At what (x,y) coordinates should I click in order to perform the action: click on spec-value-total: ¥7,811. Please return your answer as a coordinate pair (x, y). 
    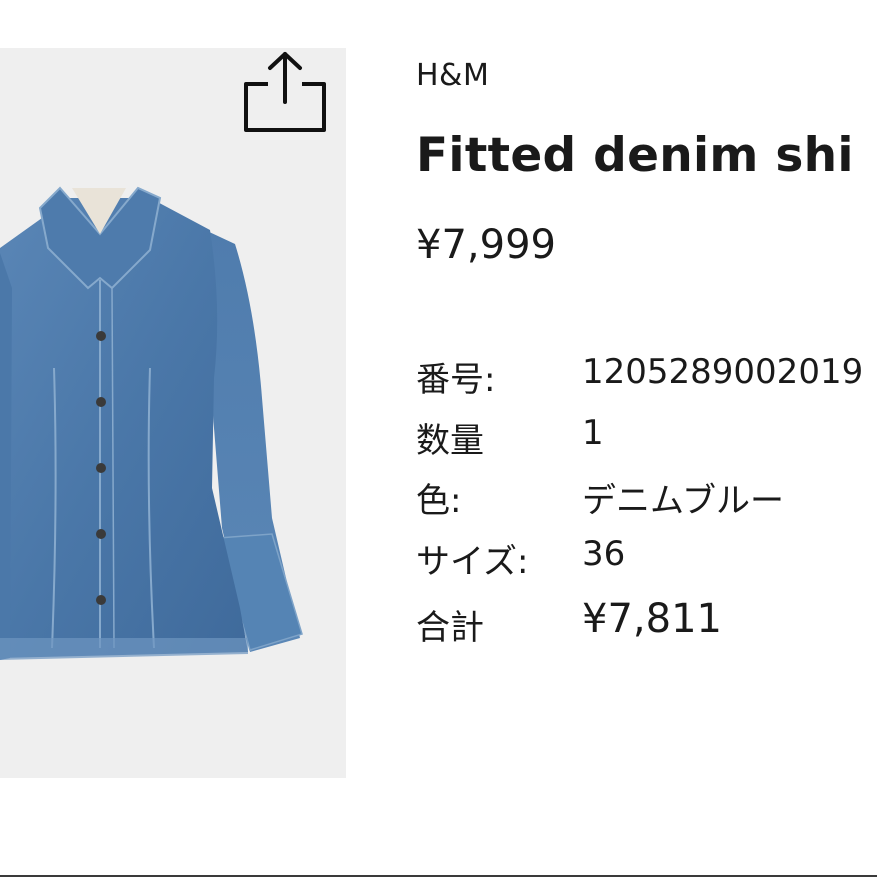
    Looking at the image, I should click on (652, 619).